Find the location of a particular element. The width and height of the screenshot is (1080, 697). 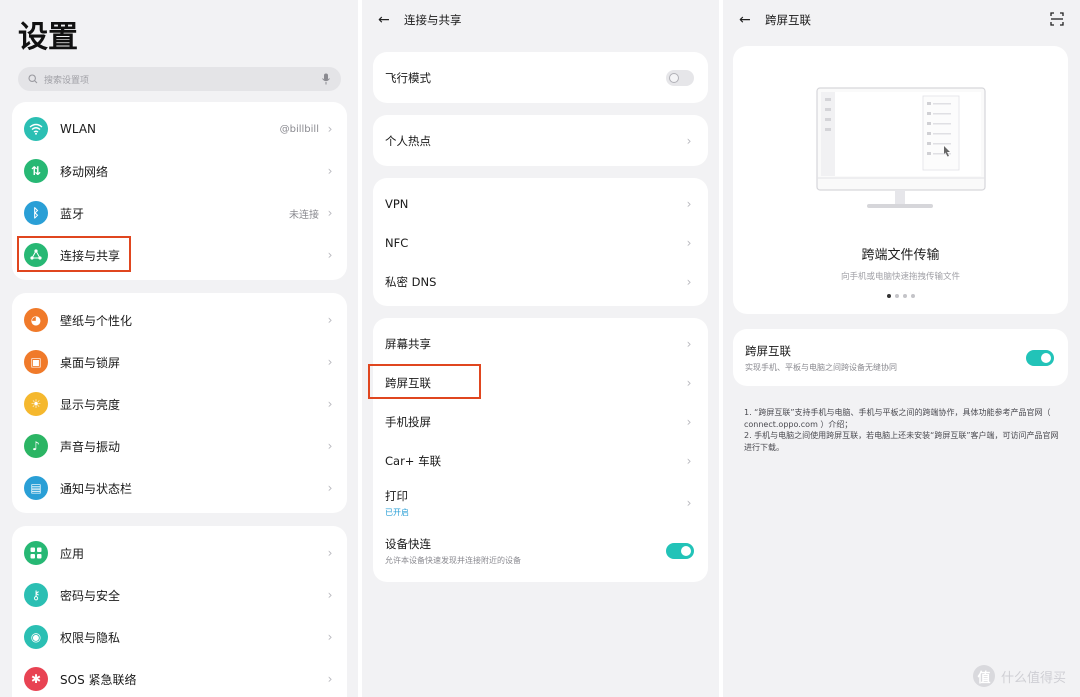

monitor-illustration-icon is located at coordinates (901, 147).